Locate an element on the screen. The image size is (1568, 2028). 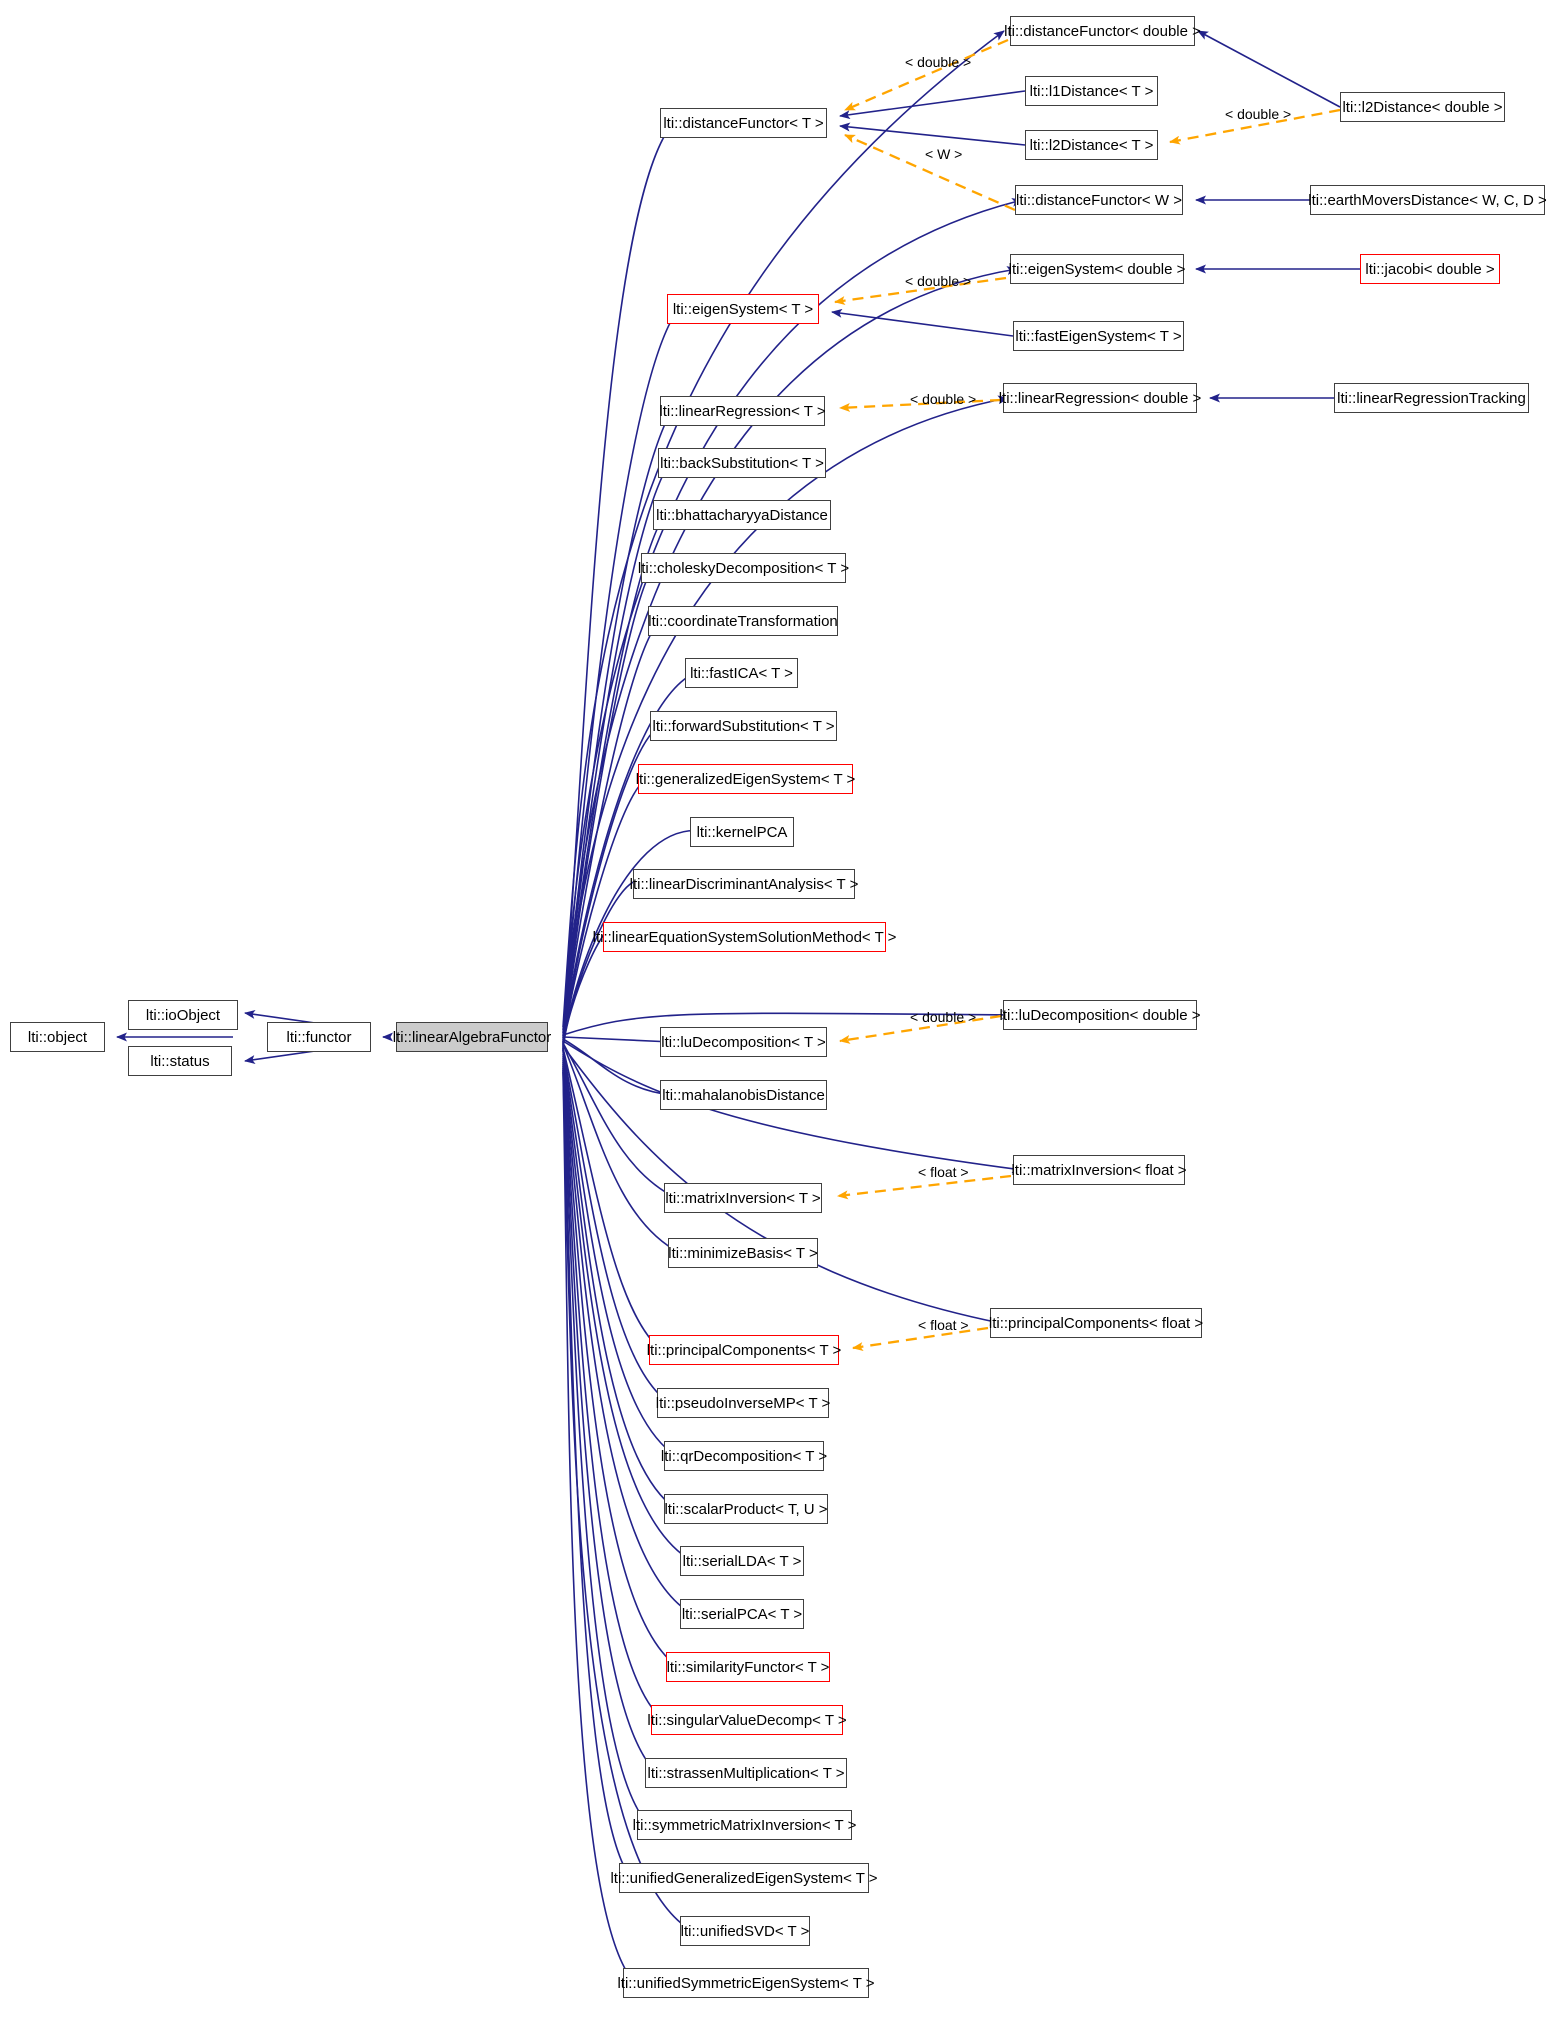
class-node-linearRegressionTracking: lti::linearRegressionTracking is located at coordinates (1431, 398).